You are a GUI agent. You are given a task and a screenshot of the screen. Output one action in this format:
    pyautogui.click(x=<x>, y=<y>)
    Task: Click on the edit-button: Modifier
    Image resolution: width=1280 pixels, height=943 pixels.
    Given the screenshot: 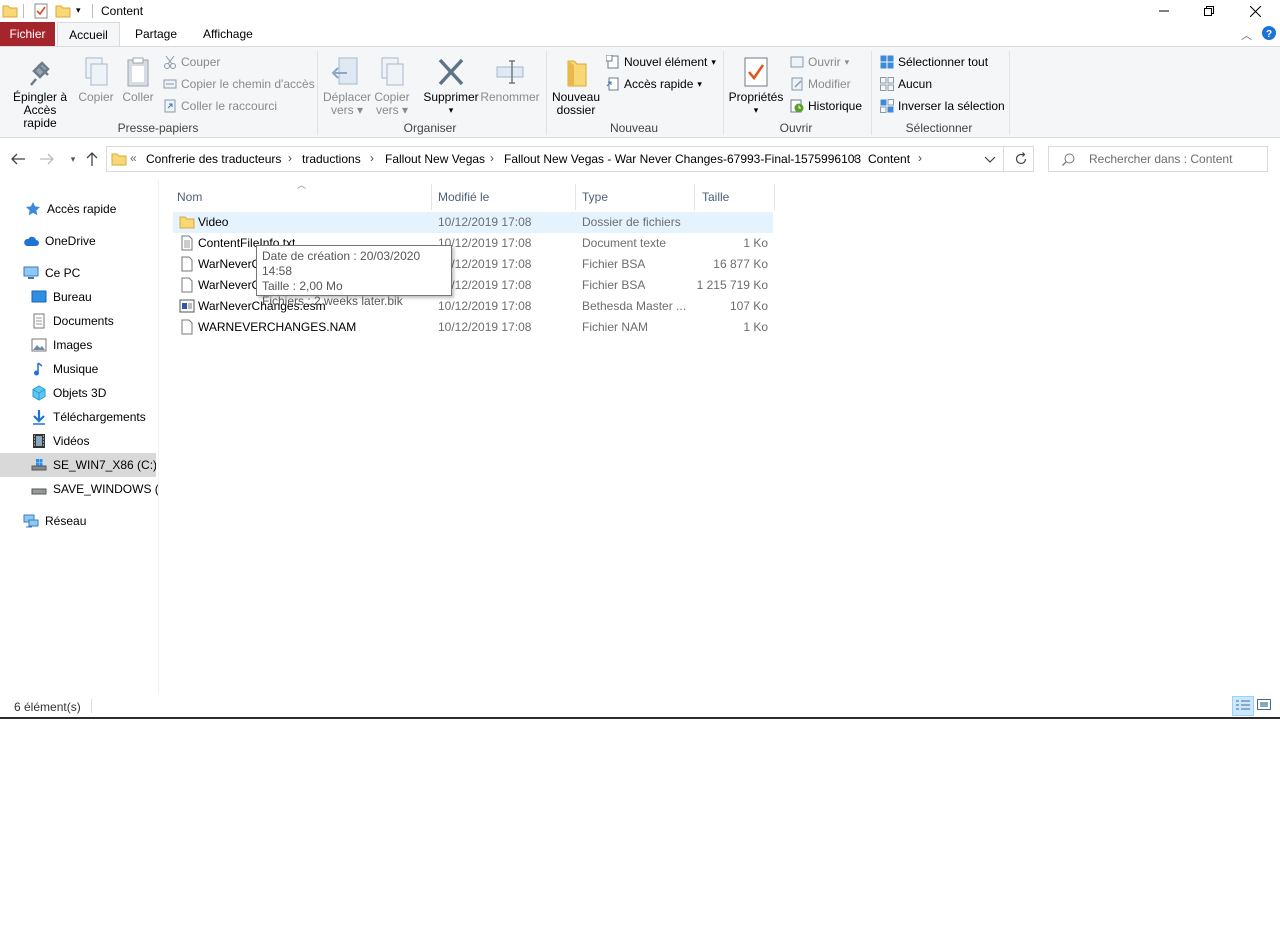 What is the action you would take?
    pyautogui.click(x=820, y=84)
    